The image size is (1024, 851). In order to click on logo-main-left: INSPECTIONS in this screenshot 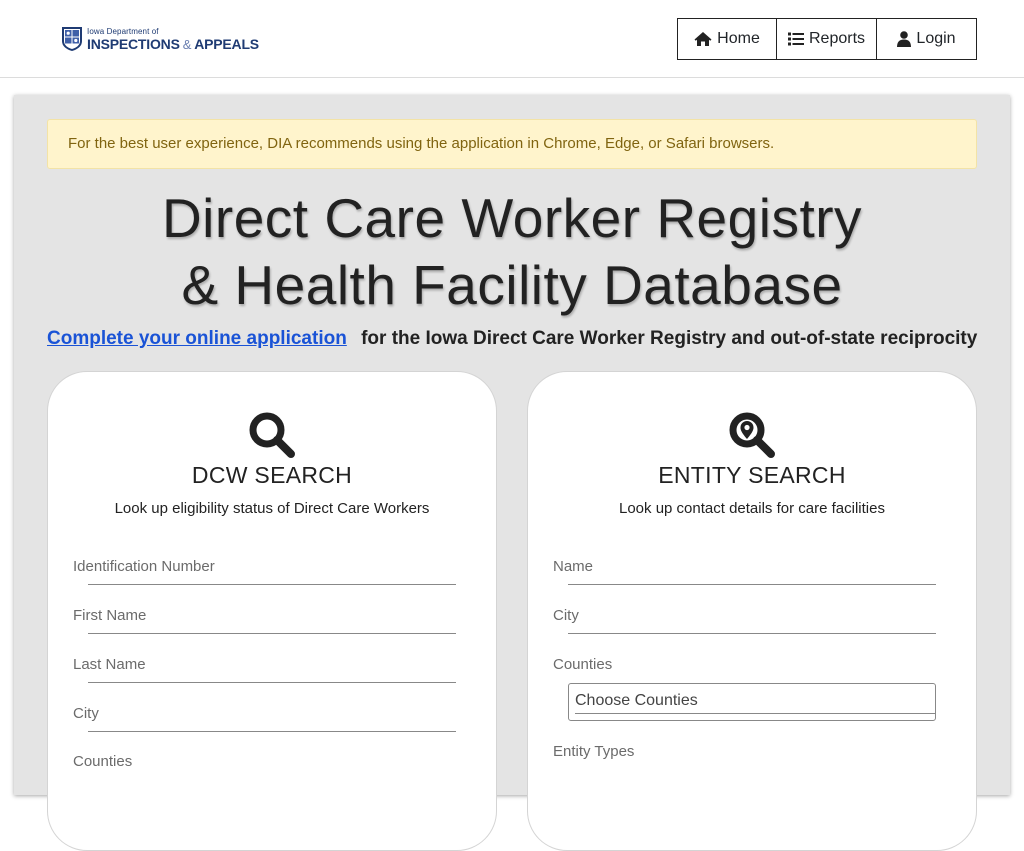, I will do `click(133, 43)`.